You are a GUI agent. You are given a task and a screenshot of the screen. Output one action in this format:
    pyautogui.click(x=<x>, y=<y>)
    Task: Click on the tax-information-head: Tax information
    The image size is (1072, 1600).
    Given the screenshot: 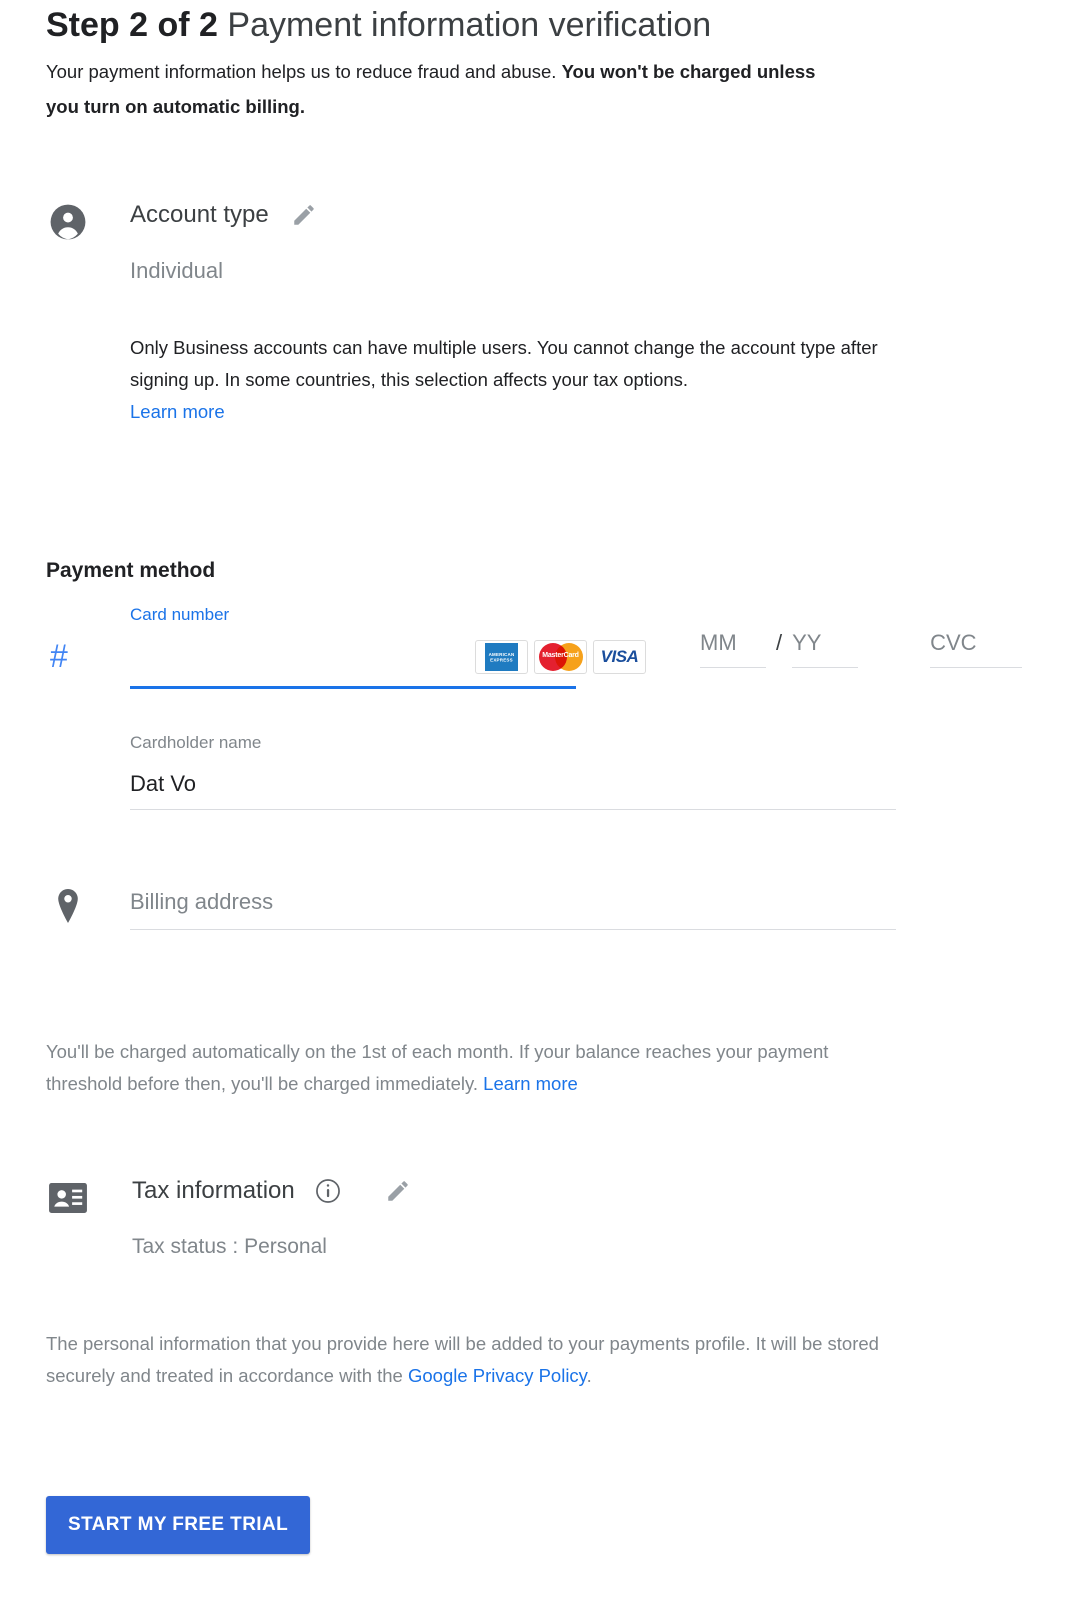 What is the action you would take?
    pyautogui.click(x=518, y=1191)
    